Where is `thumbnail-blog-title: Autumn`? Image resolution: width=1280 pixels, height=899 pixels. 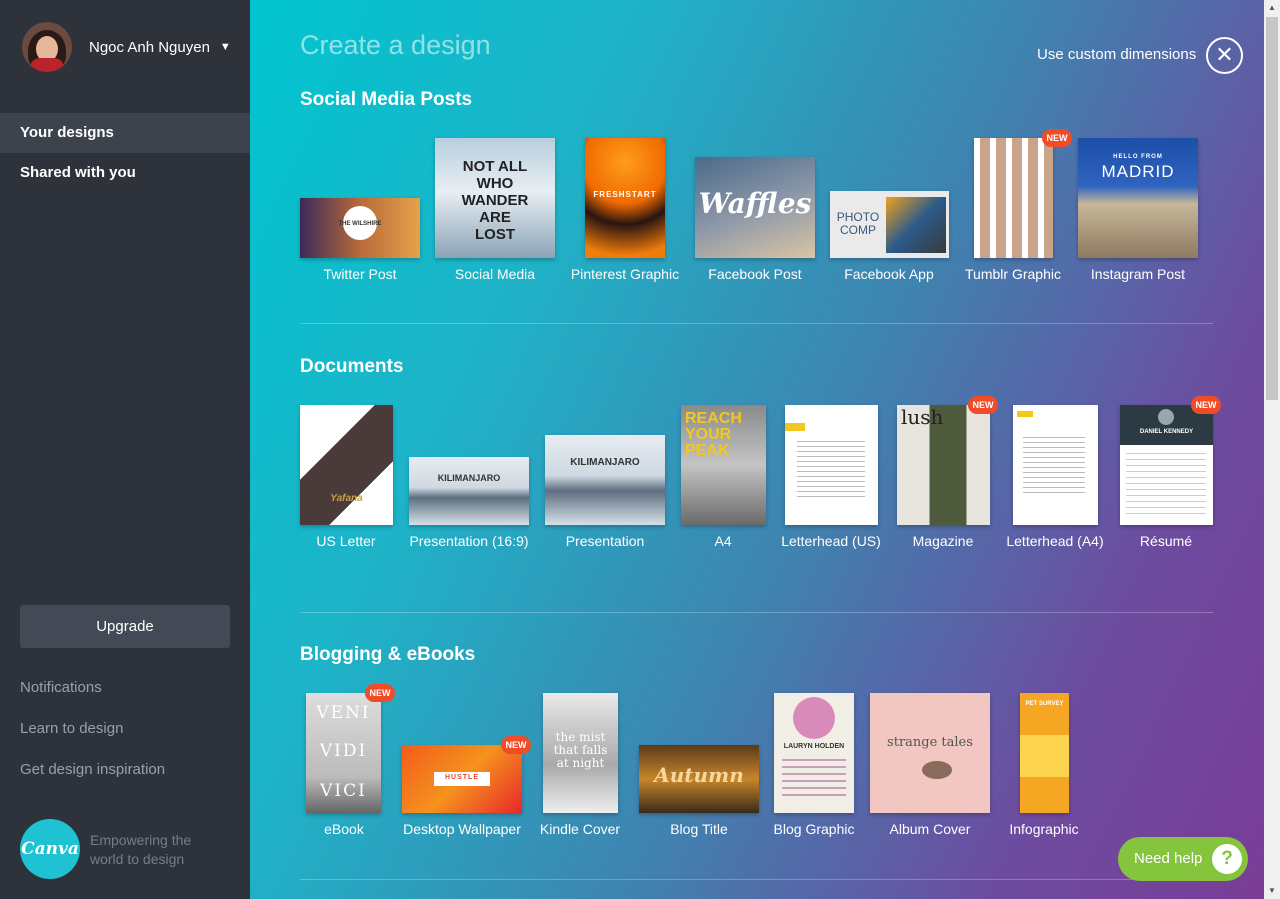
thumbnail-blog-title: Autumn is located at coordinates (699, 779).